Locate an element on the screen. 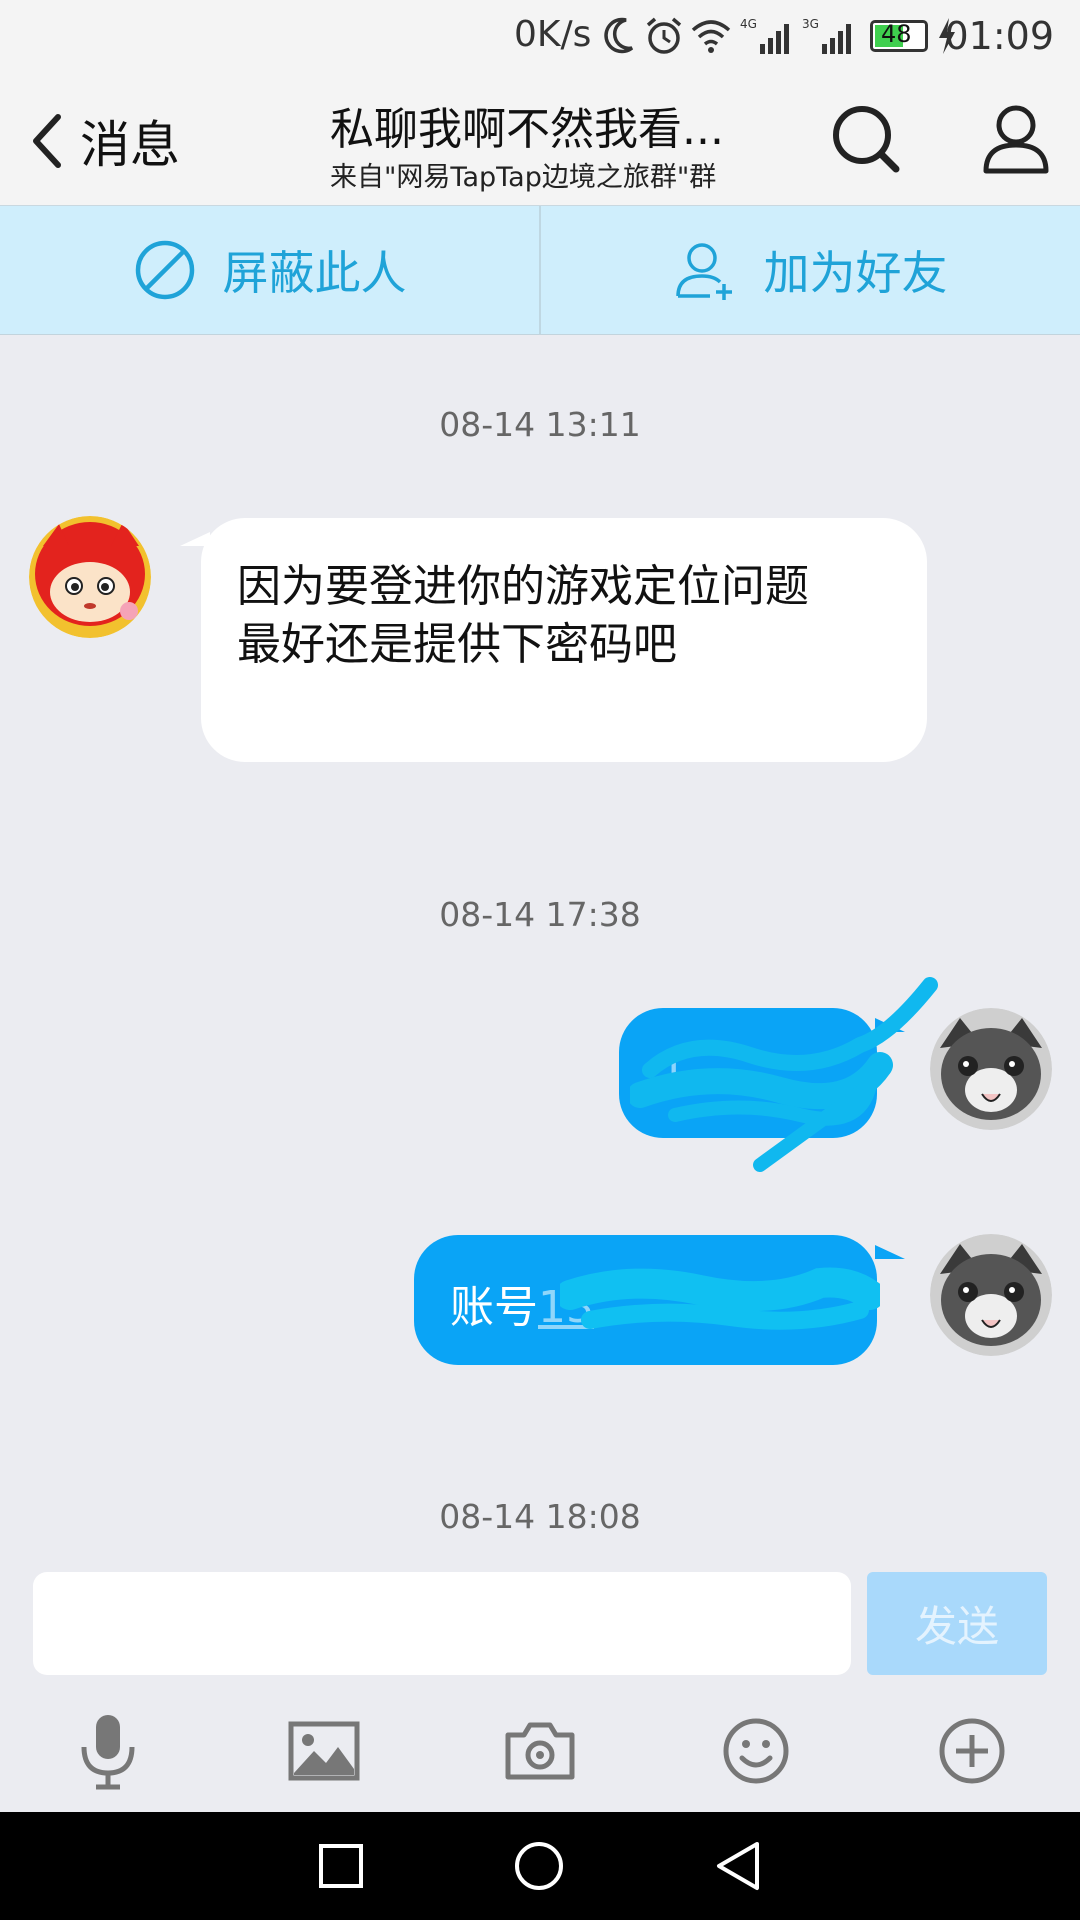 The width and height of the screenshot is (1080, 1920). sender-avatar is located at coordinates (90, 577).